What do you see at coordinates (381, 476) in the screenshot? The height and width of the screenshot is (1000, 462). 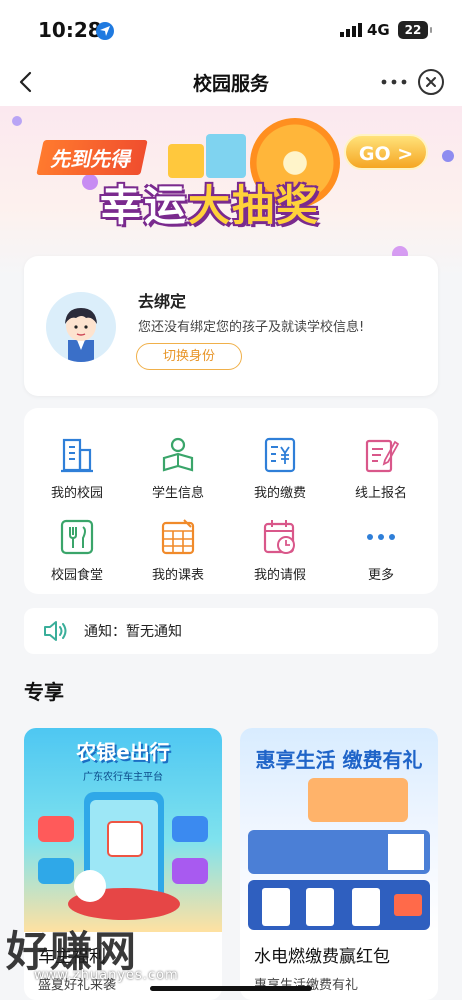 I see `grid-item-online-signup: 线上报名` at bounding box center [381, 476].